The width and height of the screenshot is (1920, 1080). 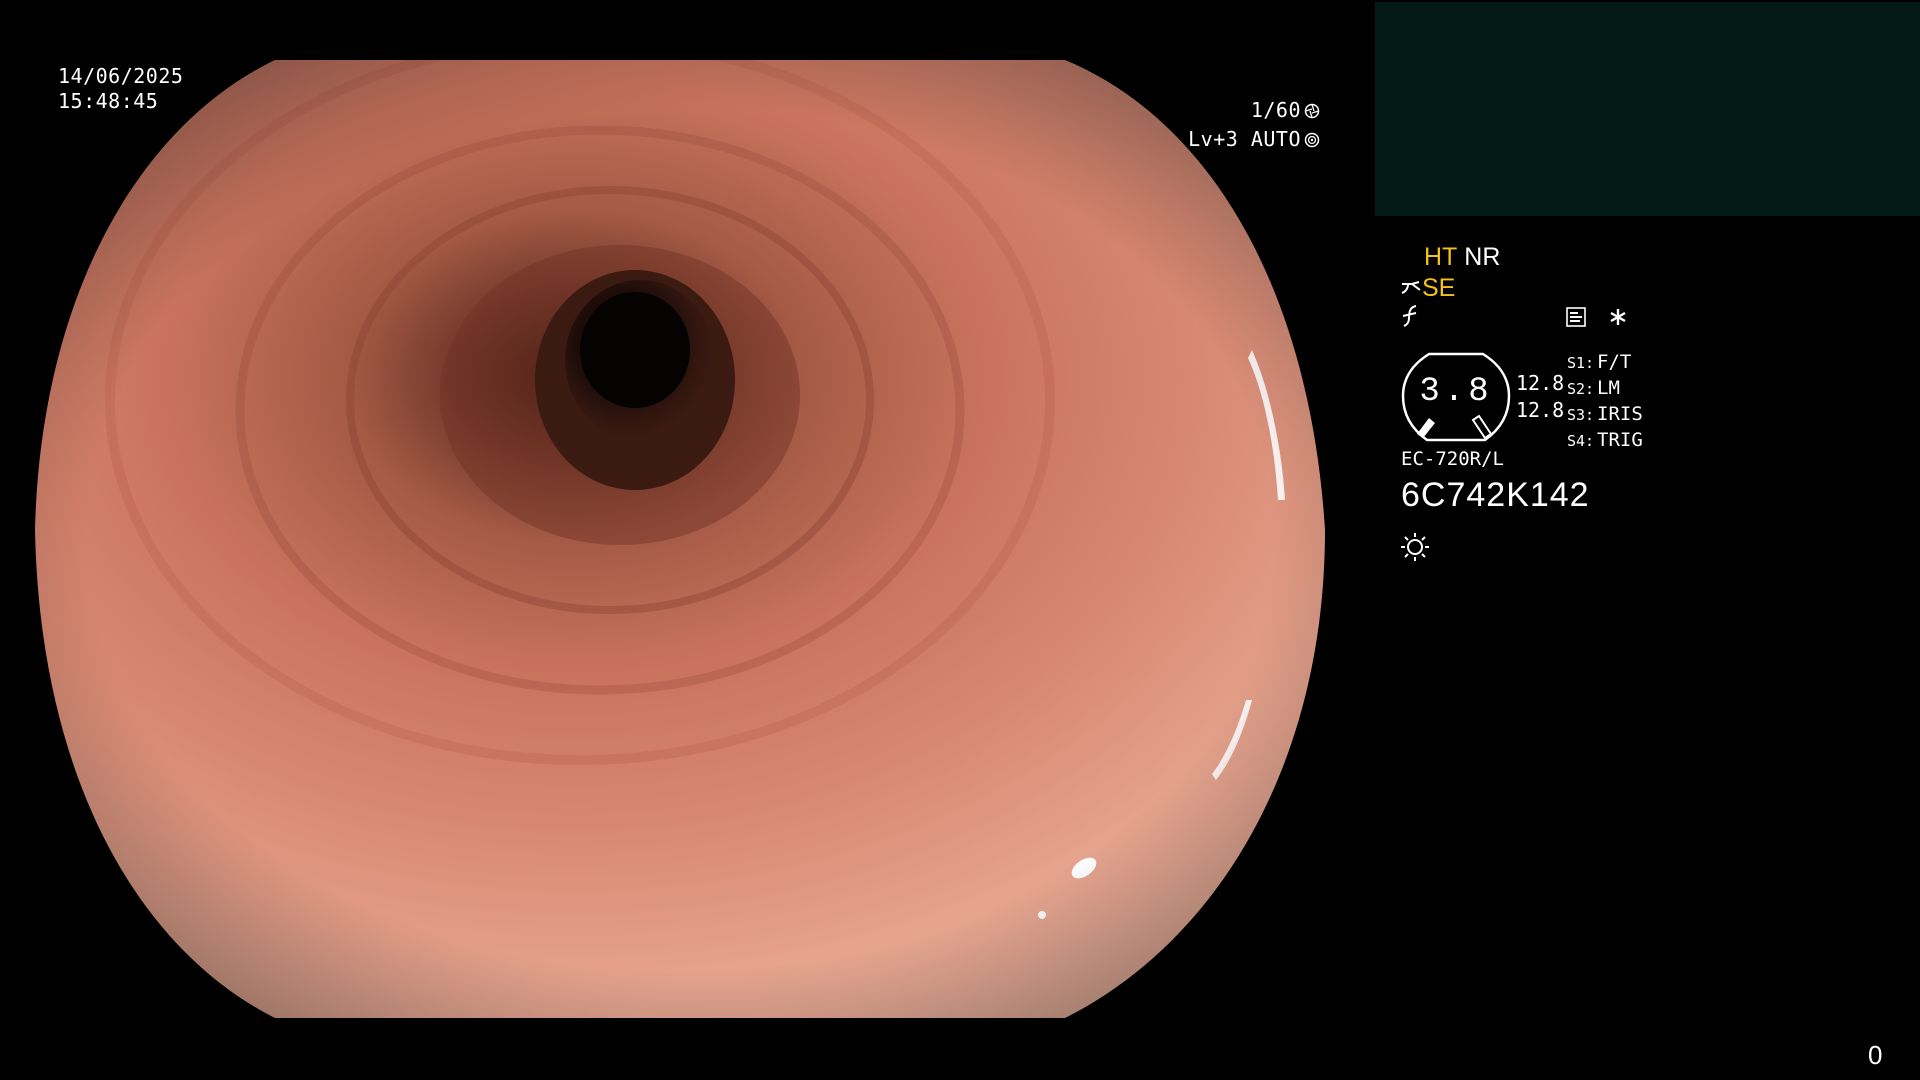 What do you see at coordinates (1605, 440) in the screenshot?
I see `switch-item: S4: TRIG` at bounding box center [1605, 440].